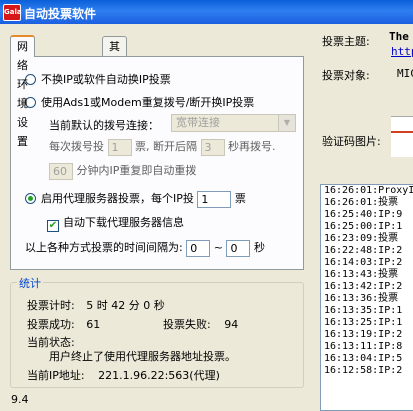  I want to click on ip-row: 当前IP地址: 221.1.96.22:563(代理), so click(123, 375).